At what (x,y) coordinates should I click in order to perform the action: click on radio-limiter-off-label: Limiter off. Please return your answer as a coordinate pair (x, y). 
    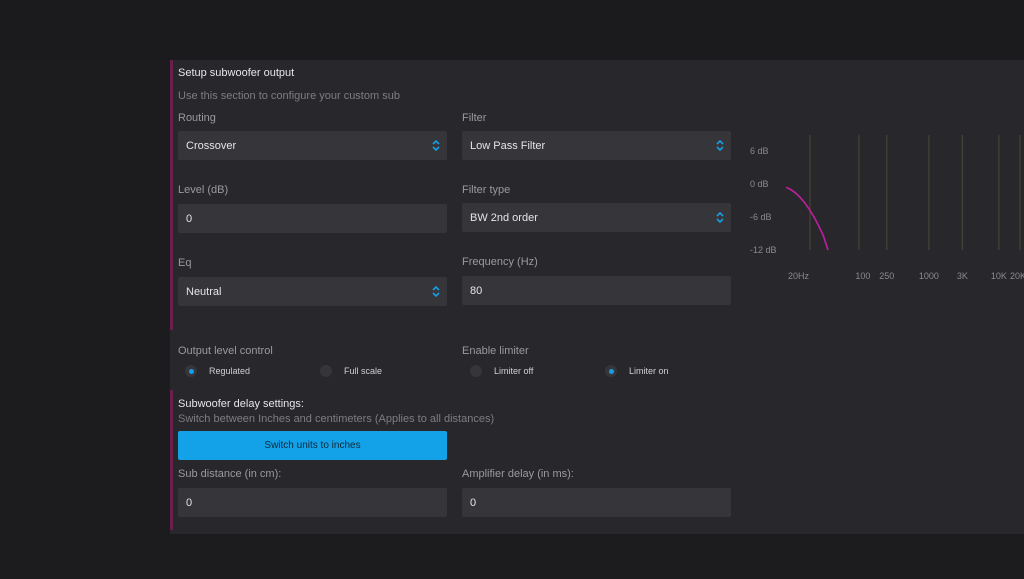
    Looking at the image, I should click on (514, 371).